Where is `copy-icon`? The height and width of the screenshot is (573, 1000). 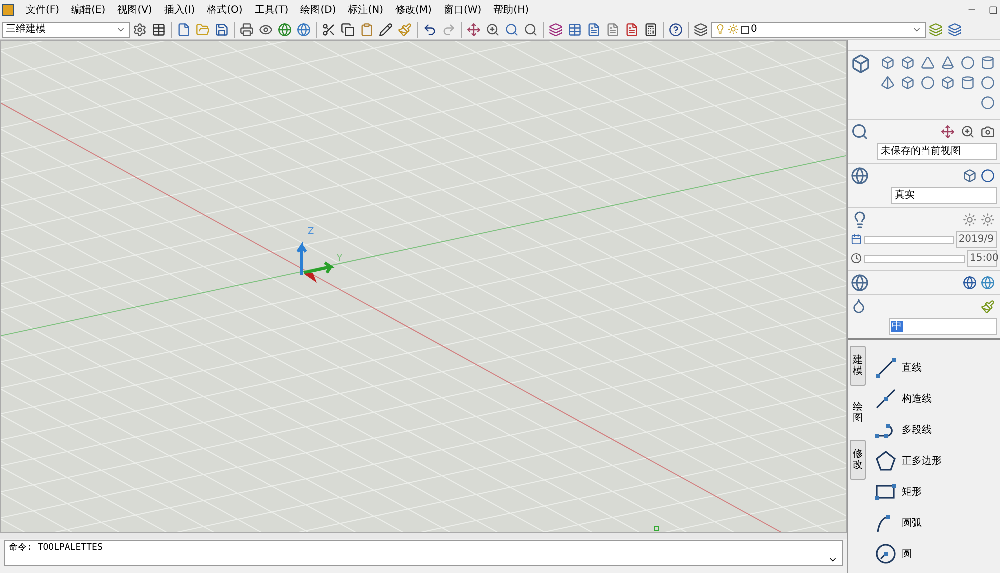 copy-icon is located at coordinates (348, 29).